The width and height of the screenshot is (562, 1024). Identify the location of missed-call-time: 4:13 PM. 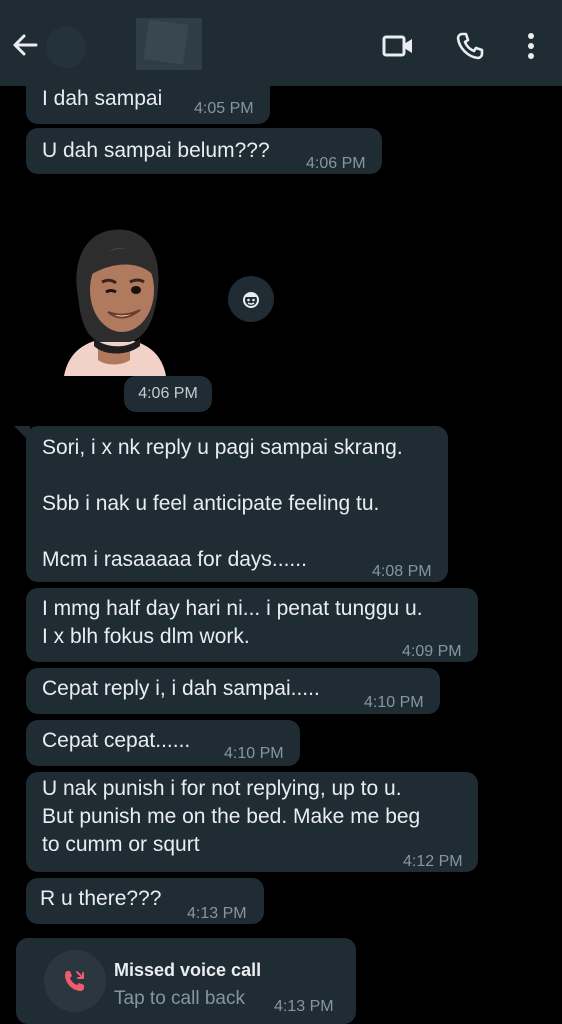
(304, 1006).